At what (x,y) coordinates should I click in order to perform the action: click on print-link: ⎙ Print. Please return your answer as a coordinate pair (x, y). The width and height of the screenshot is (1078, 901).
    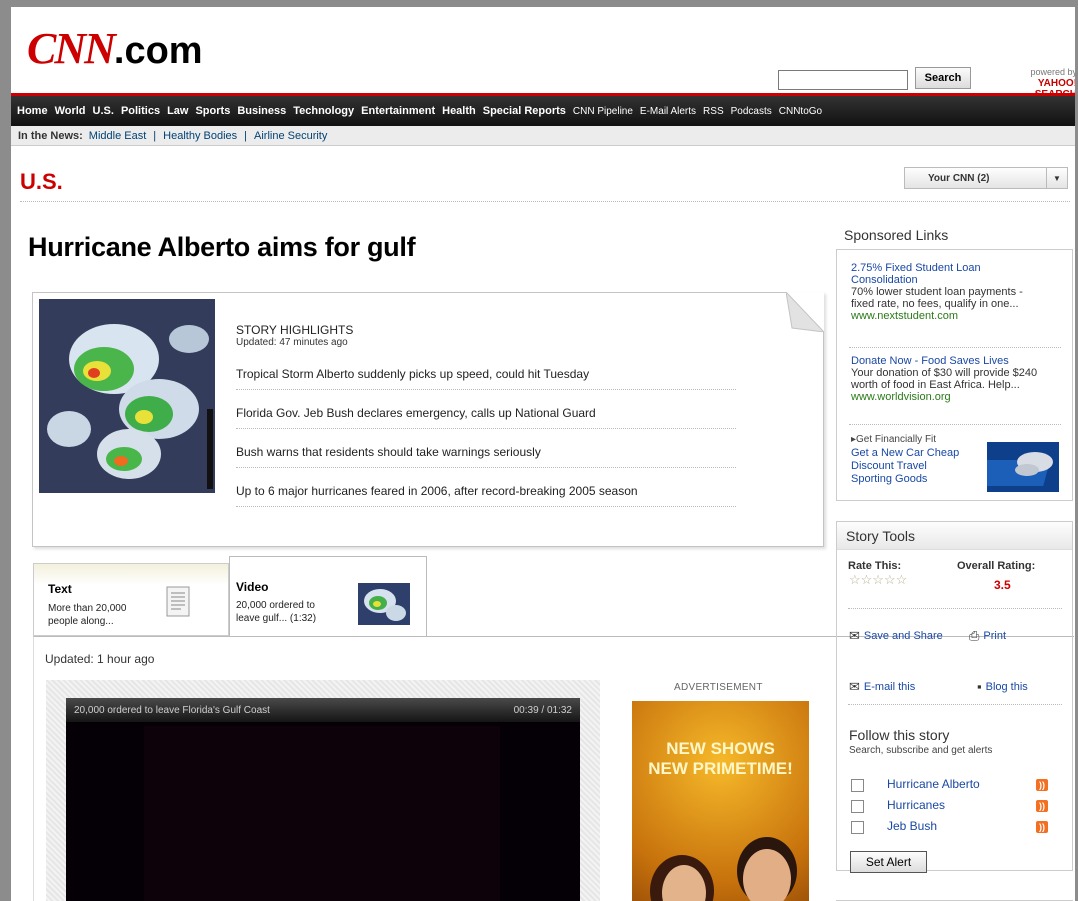
    Looking at the image, I should click on (987, 636).